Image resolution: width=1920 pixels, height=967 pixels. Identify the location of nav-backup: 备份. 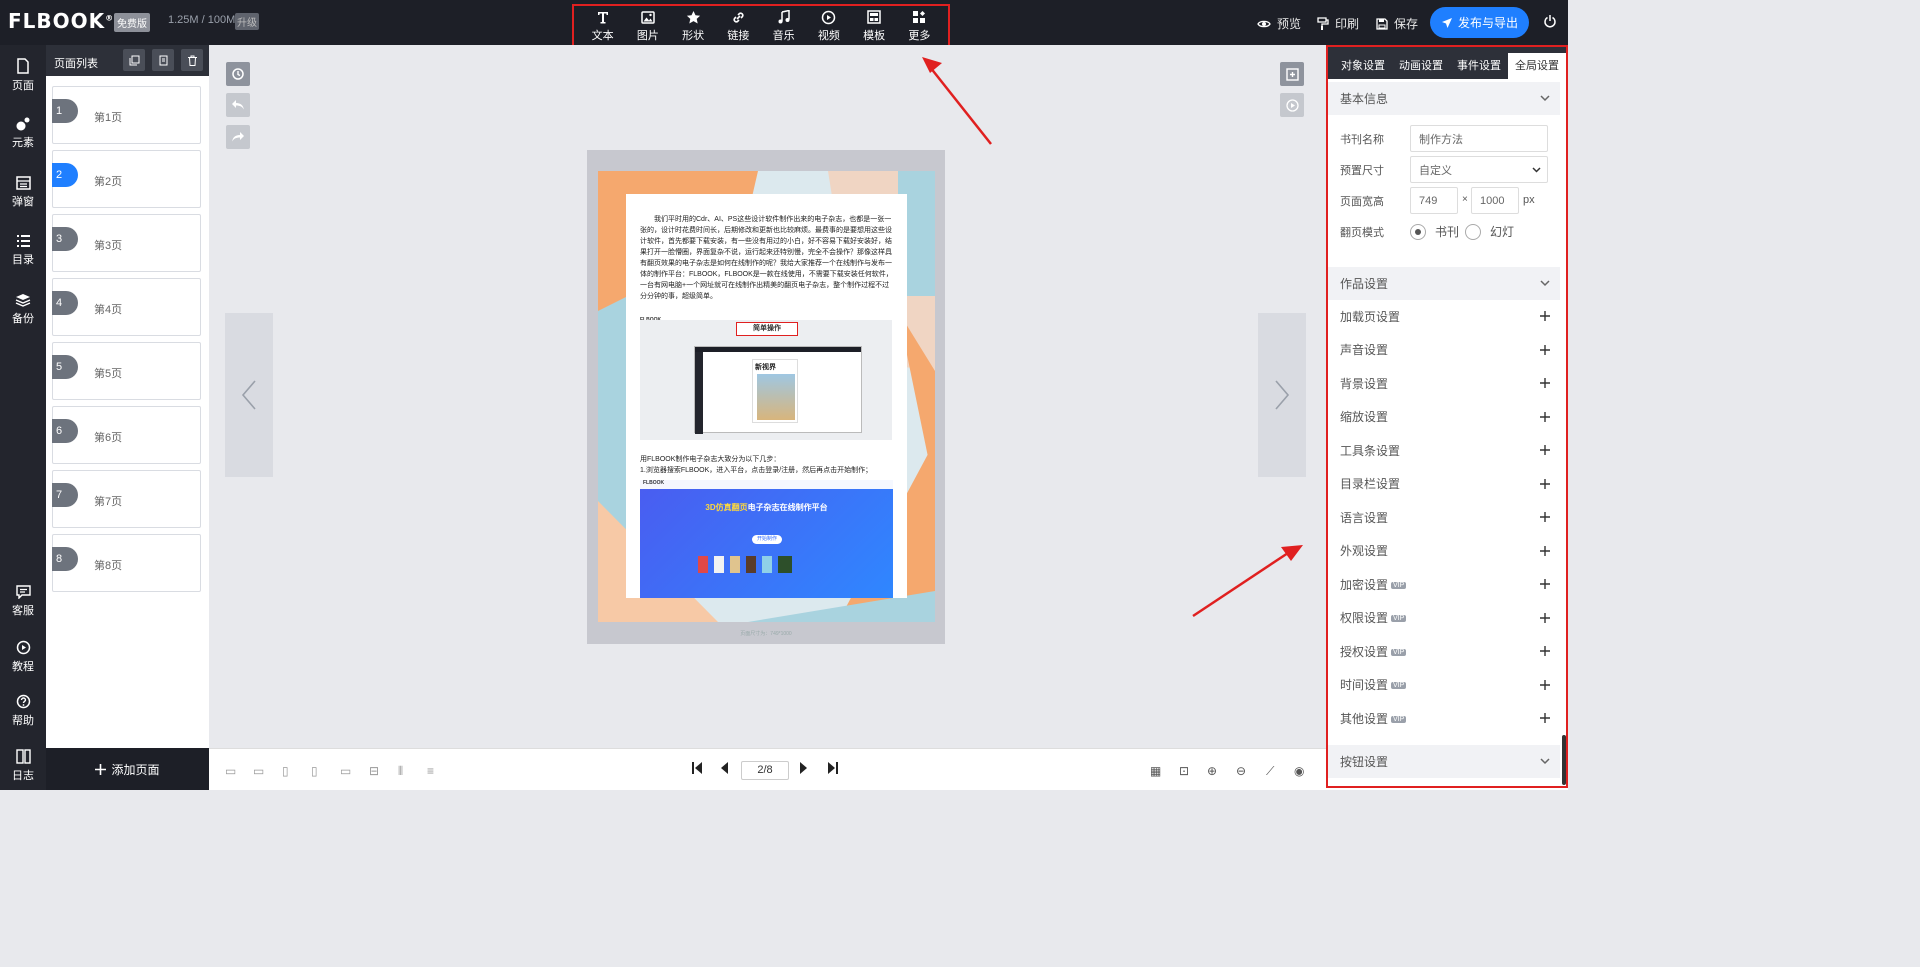
(23, 309).